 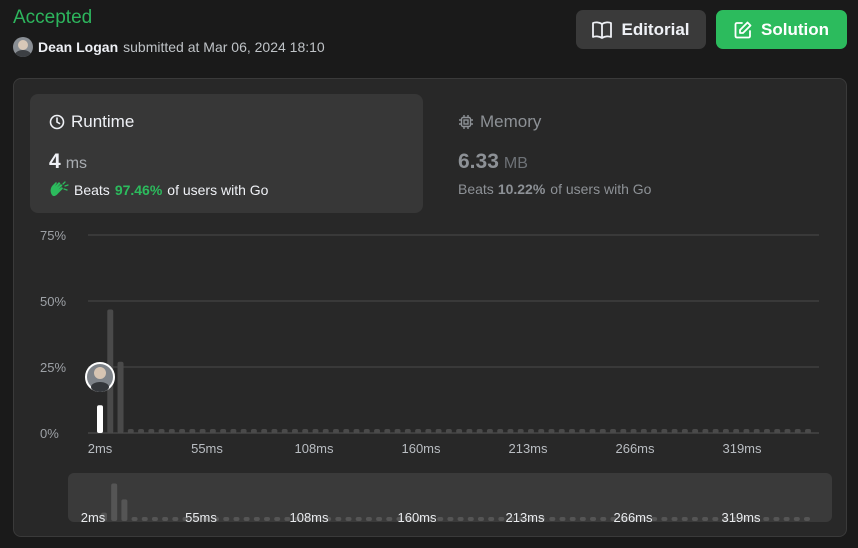 I want to click on navigator-tick-label: 213ms, so click(x=525, y=517).